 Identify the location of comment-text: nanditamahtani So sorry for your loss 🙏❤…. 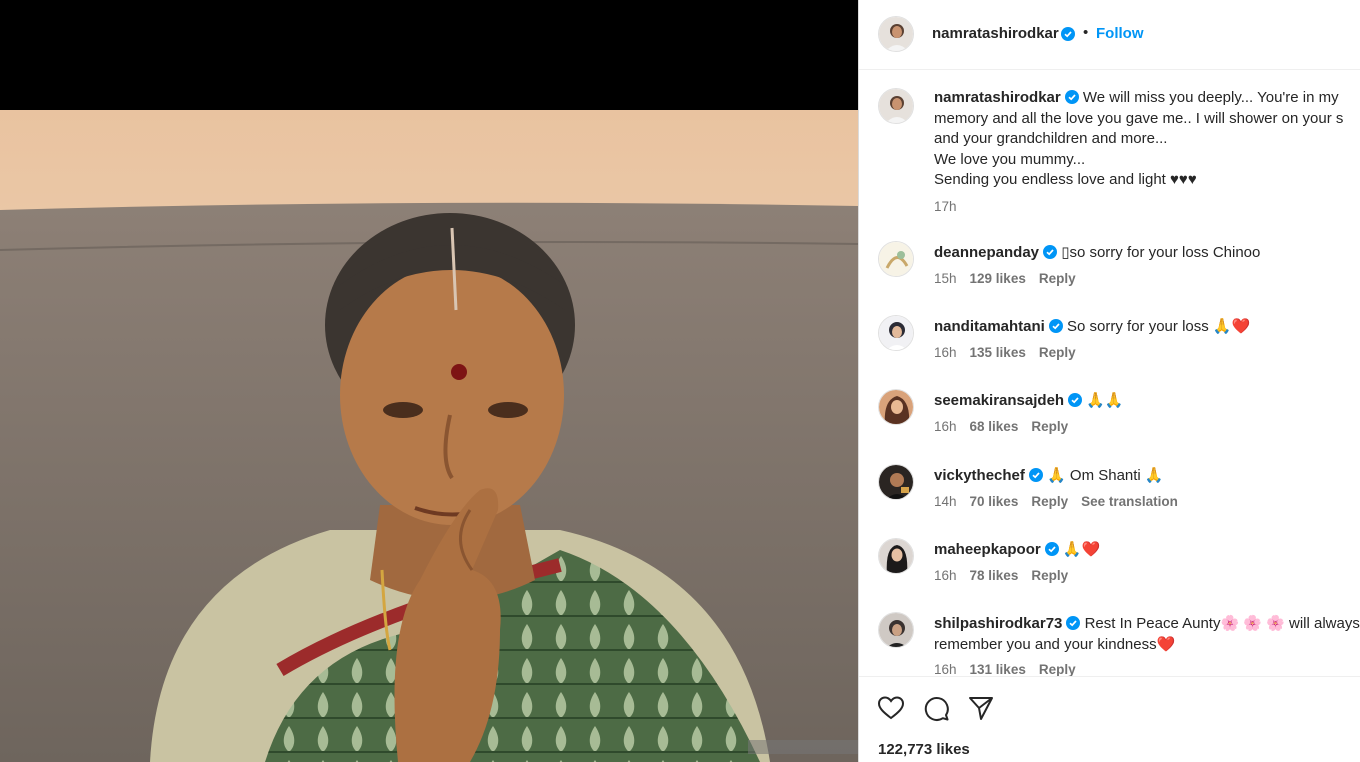
(1147, 327).